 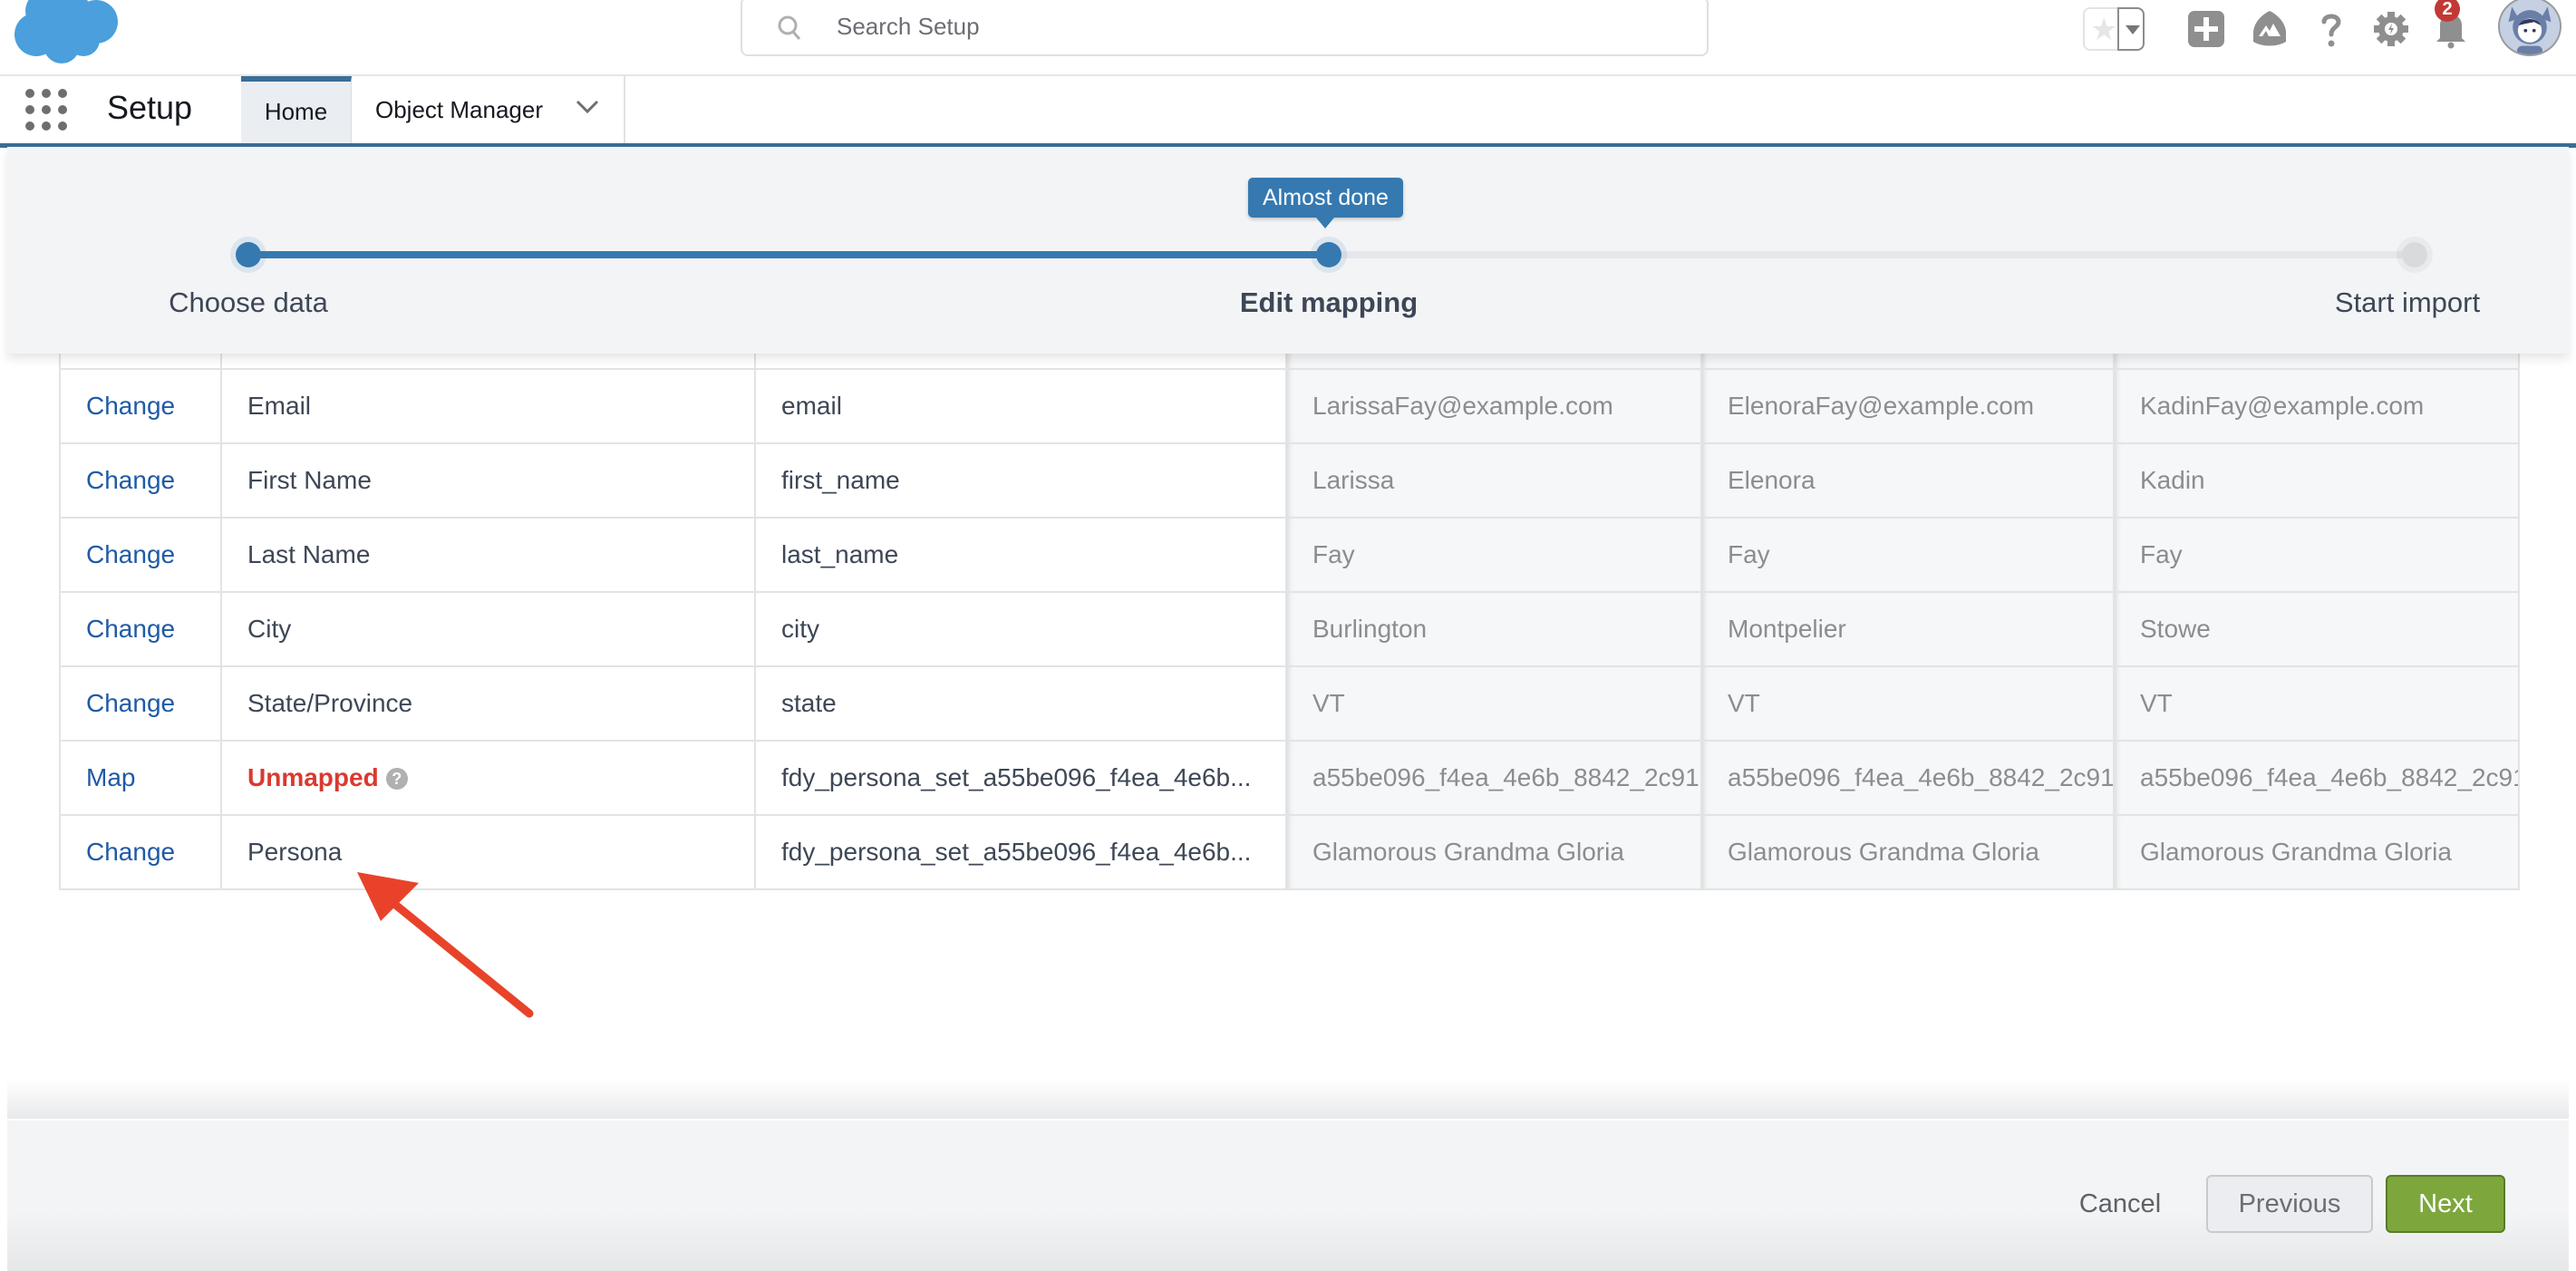 I want to click on step-label-choose-data: Choose data, so click(x=248, y=302).